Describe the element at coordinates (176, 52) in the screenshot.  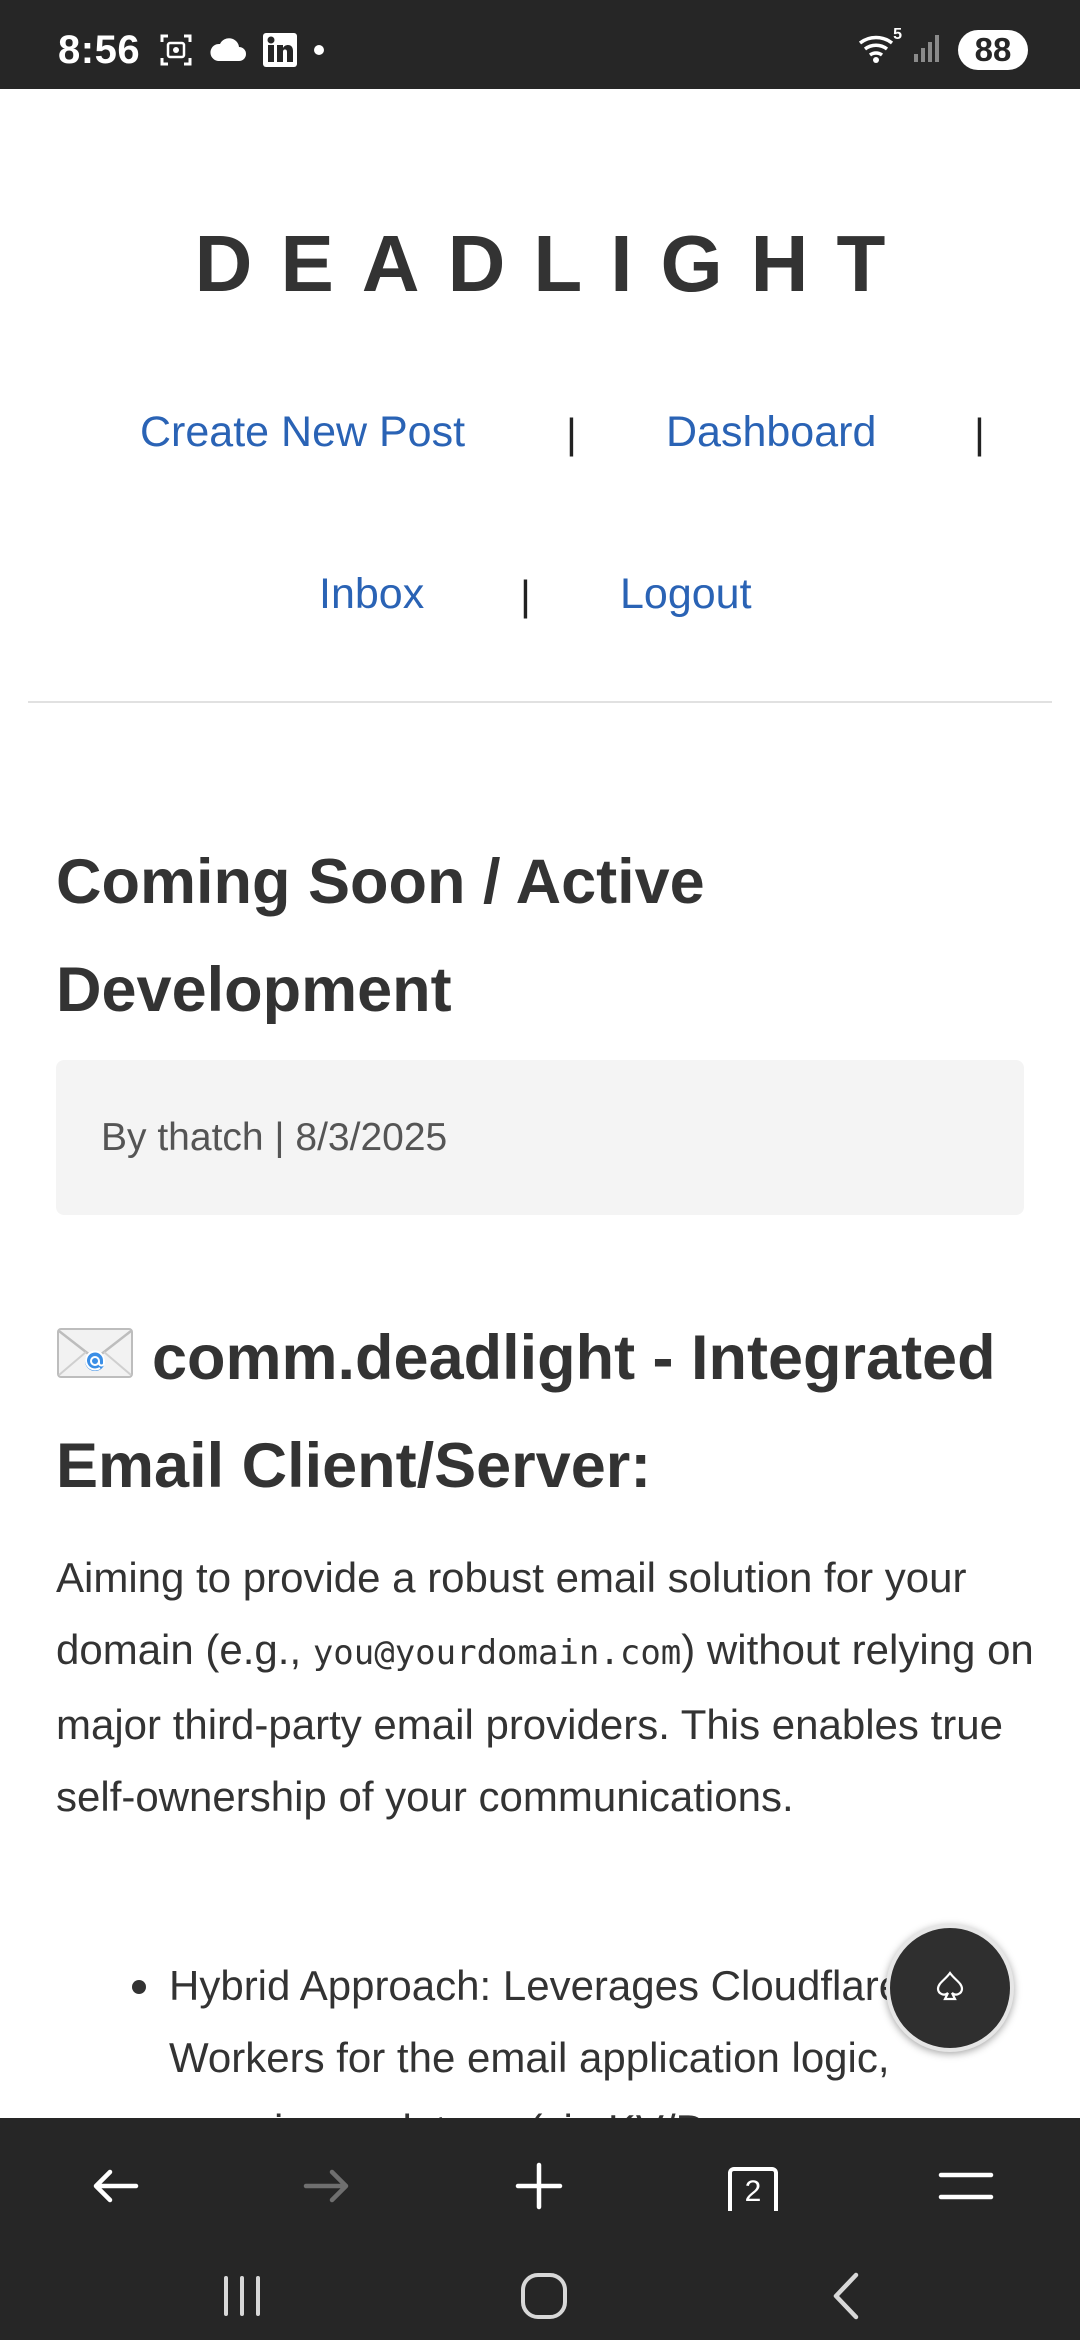
I see `screenshot-icon` at that location.